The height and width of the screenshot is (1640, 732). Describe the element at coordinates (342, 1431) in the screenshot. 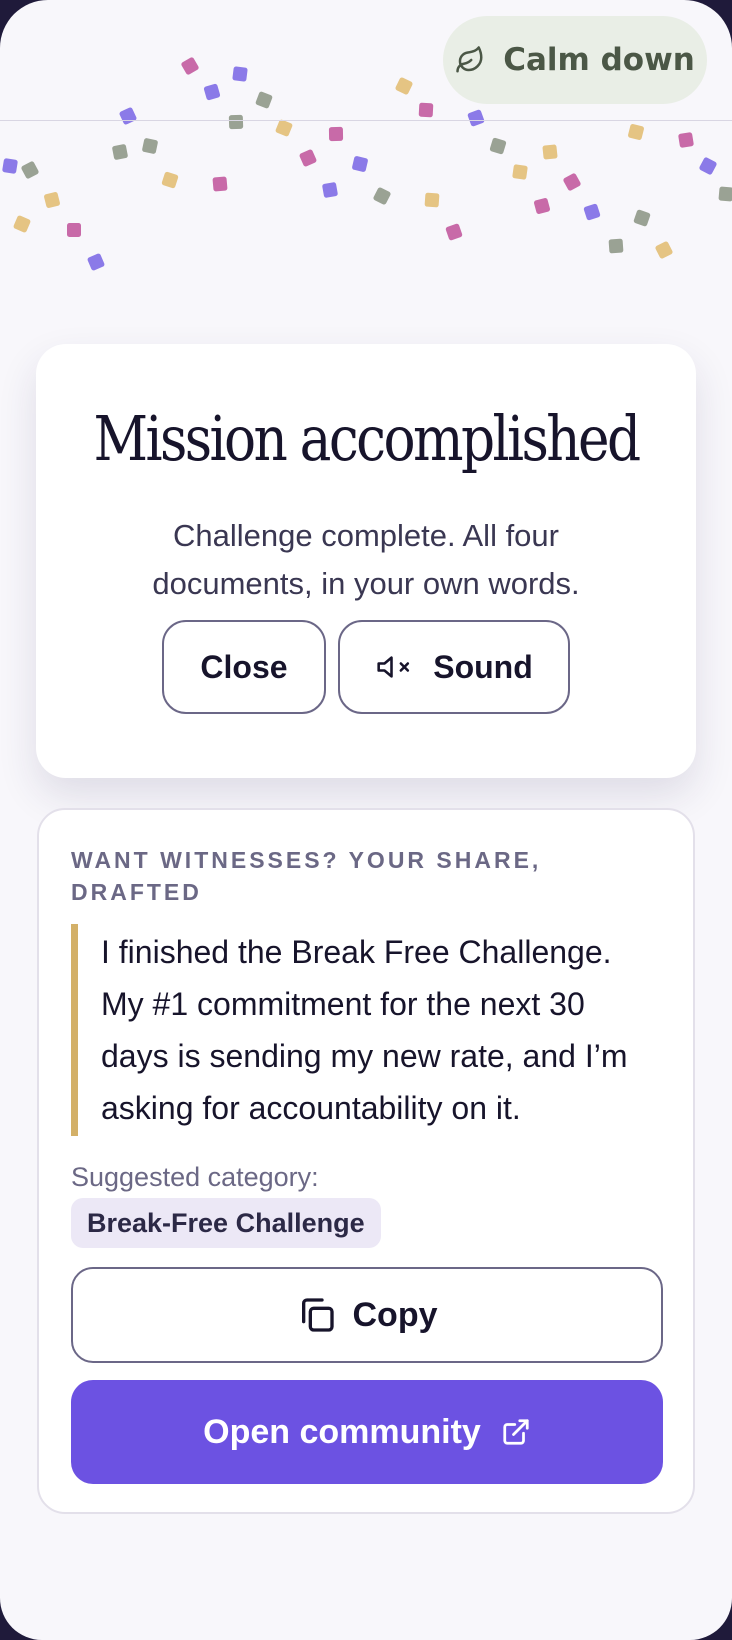

I see `open-community-label: Open community` at that location.